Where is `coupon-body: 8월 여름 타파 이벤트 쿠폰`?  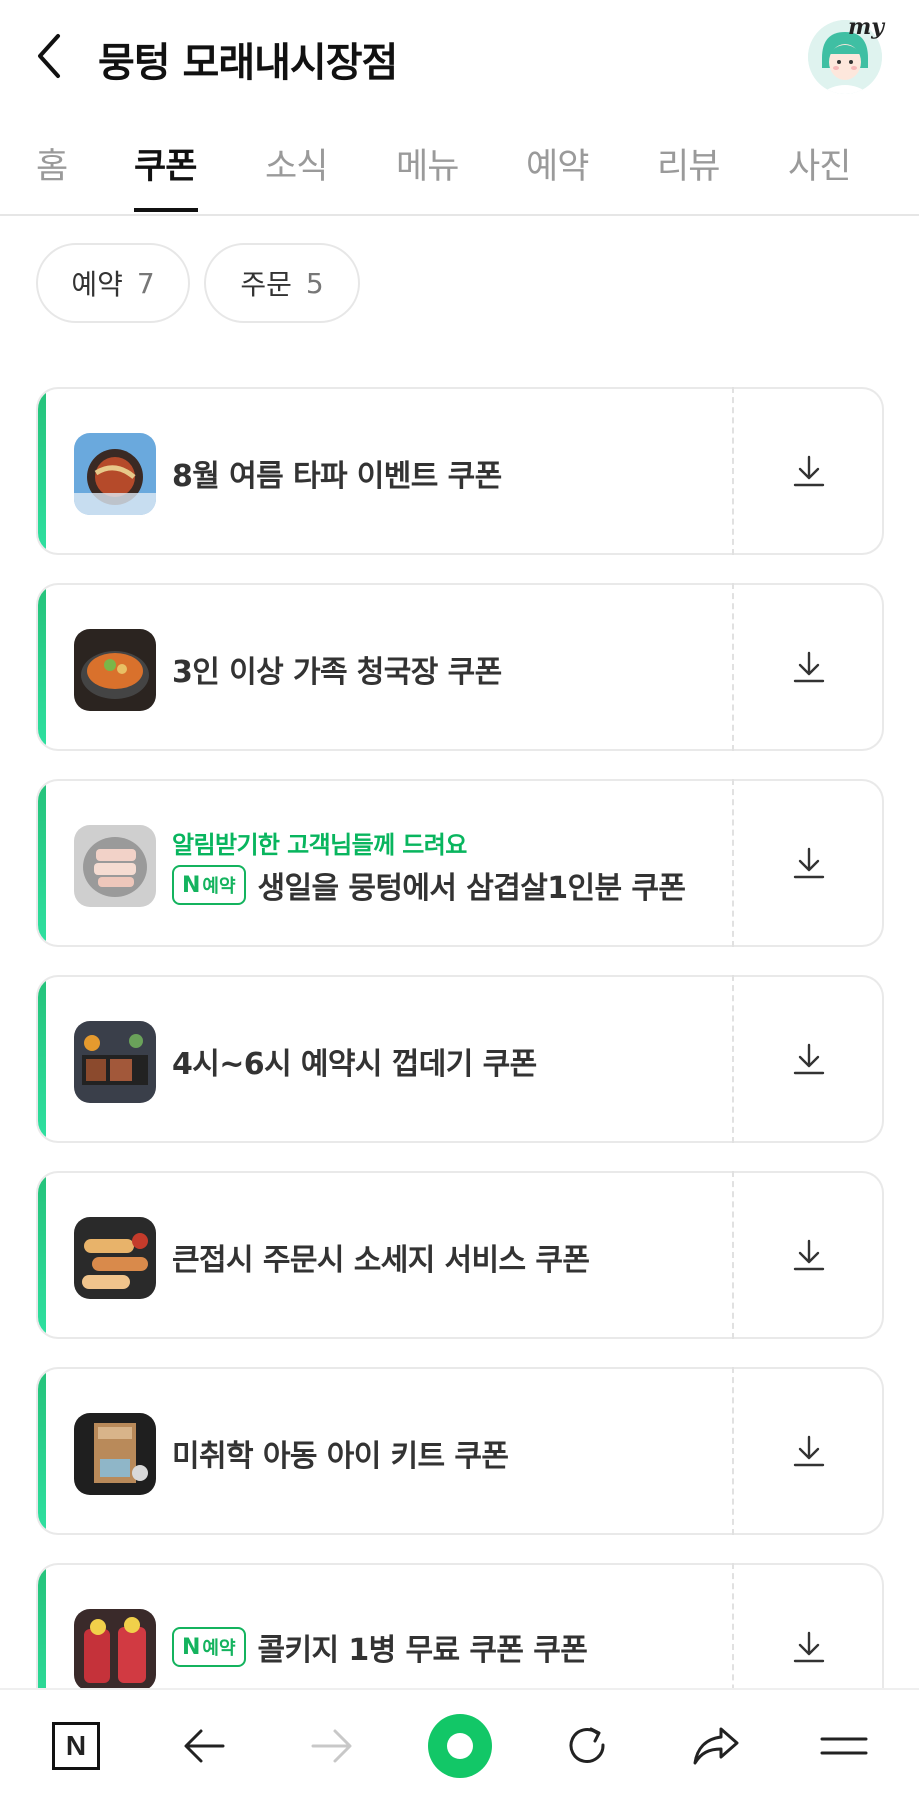 coupon-body: 8월 여름 타파 이벤트 쿠폰 is located at coordinates (386, 471).